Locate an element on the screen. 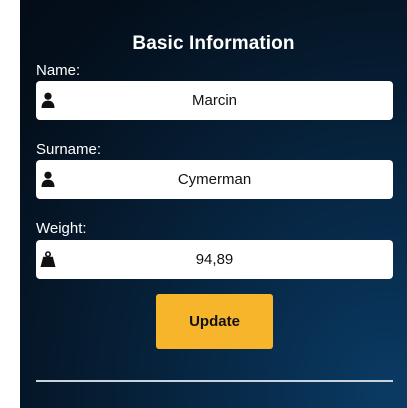 The width and height of the screenshot is (407, 408). weight-label: Weight: is located at coordinates (61, 228).